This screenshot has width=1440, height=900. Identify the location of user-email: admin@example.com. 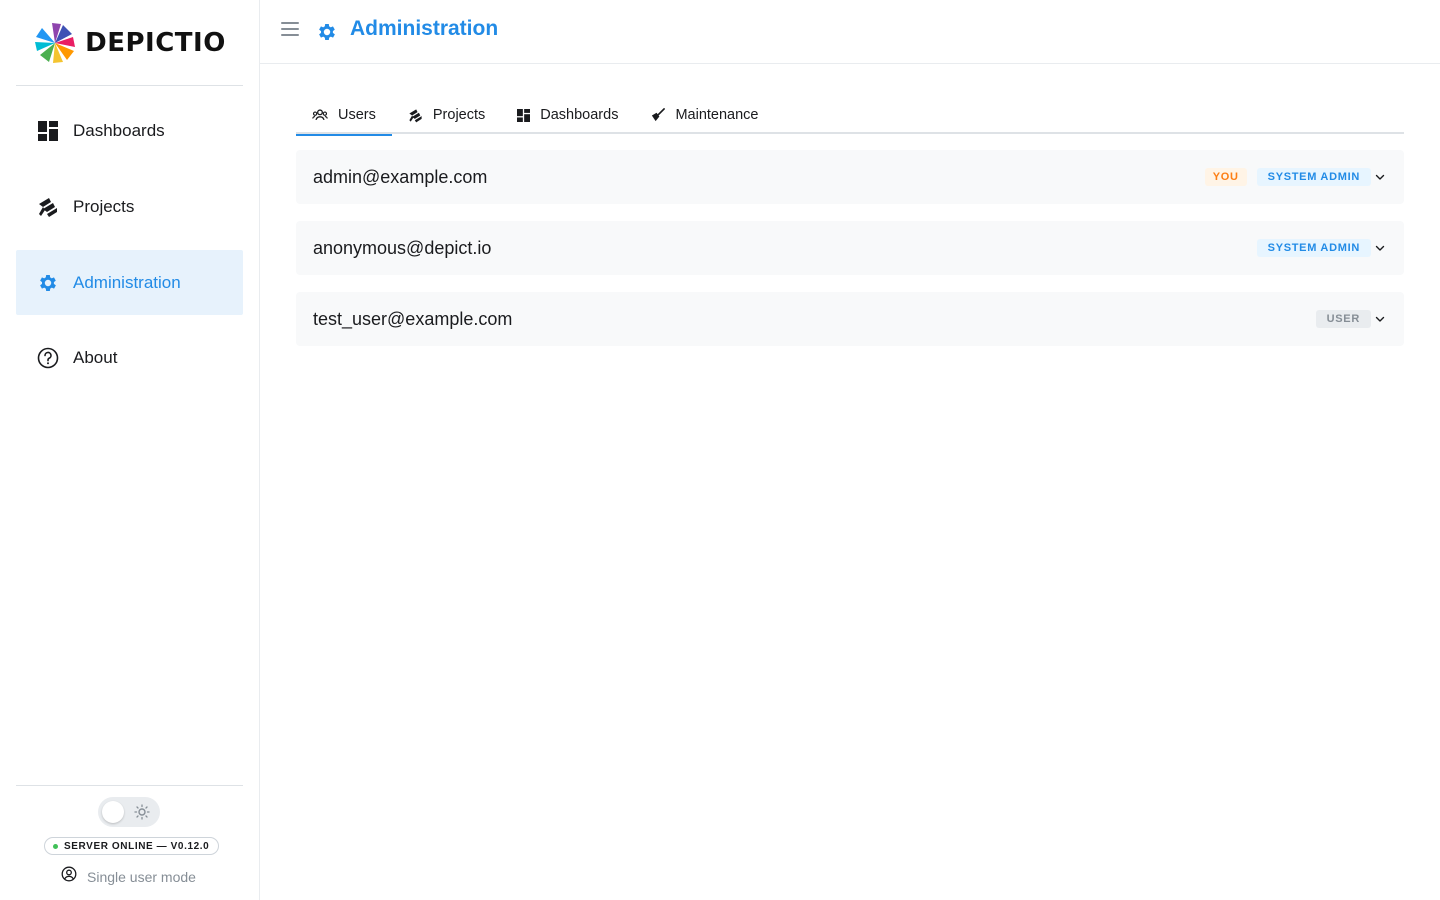
(400, 176).